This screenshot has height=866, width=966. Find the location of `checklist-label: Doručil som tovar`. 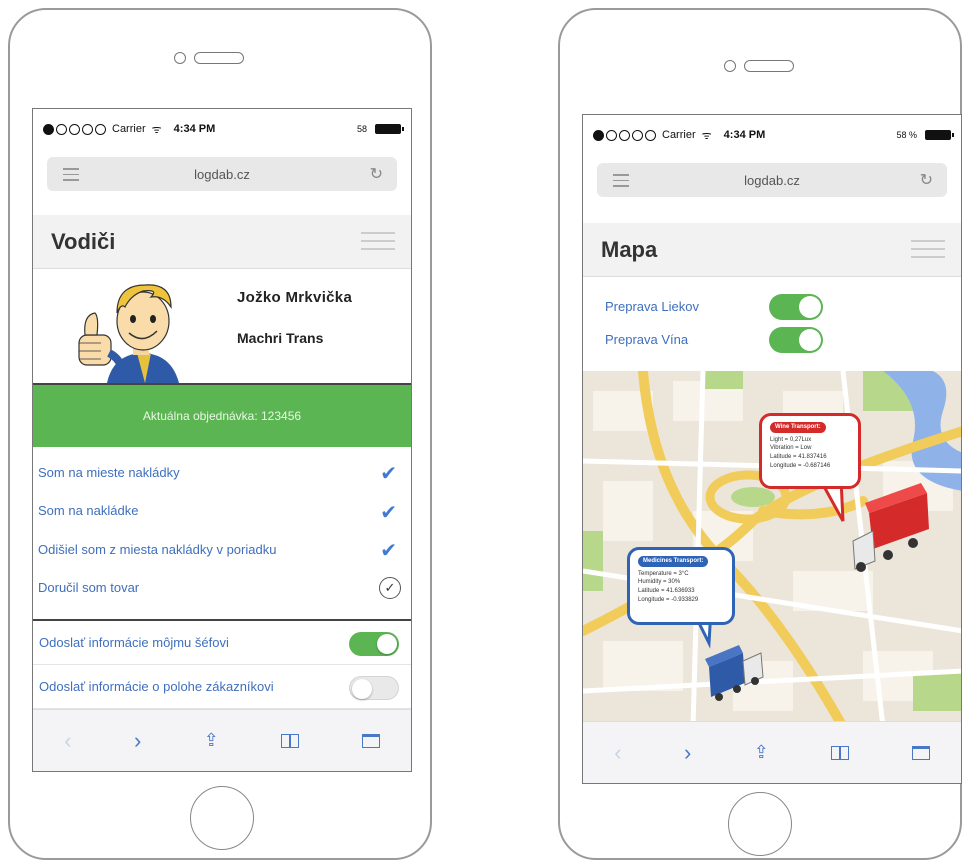

checklist-label: Doručil som tovar is located at coordinates (89, 588).